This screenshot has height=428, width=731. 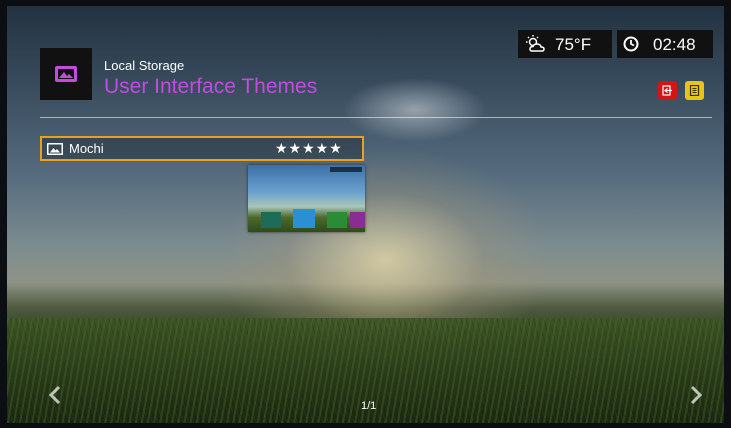 I want to click on exit-icon, so click(x=667, y=90).